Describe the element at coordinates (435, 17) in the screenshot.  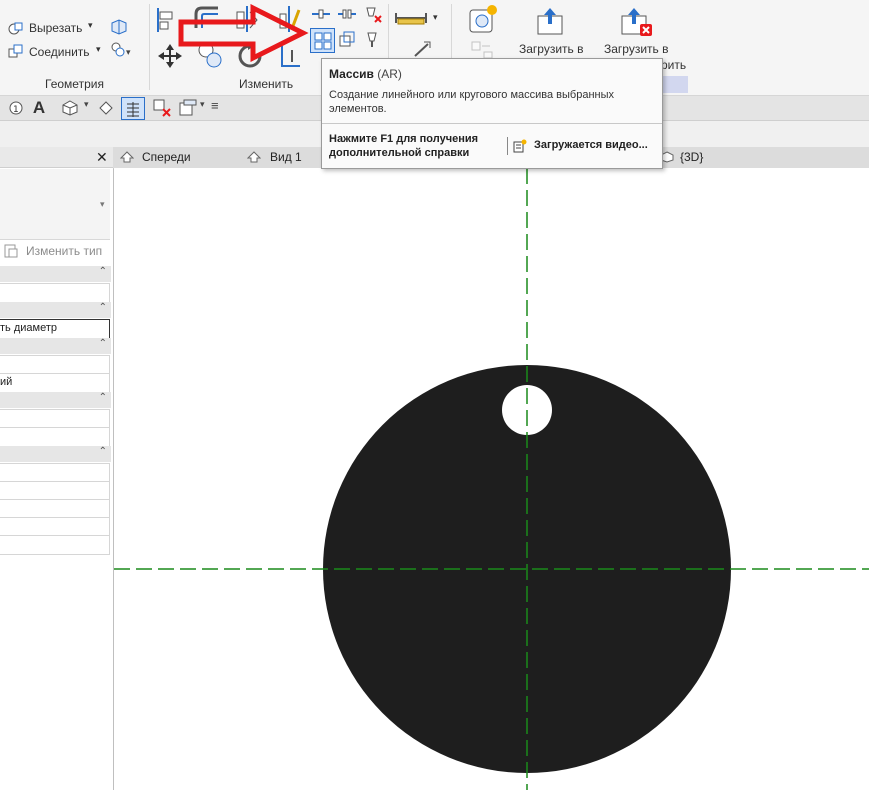
I see `measure-dropdown-icon: ▾` at that location.